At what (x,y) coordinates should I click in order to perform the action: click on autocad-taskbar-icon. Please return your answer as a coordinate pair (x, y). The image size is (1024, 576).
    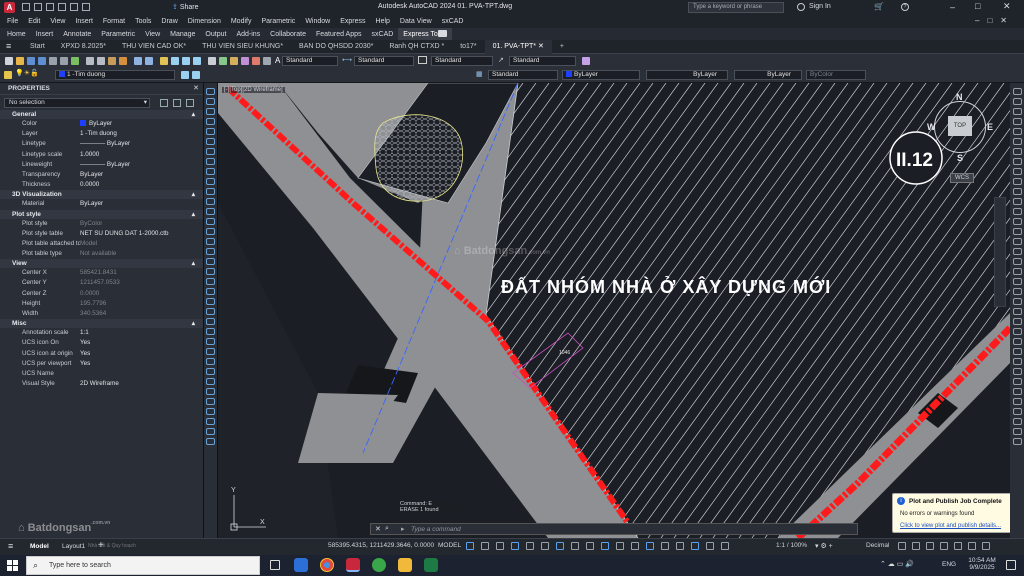
    Looking at the image, I should click on (353, 565).